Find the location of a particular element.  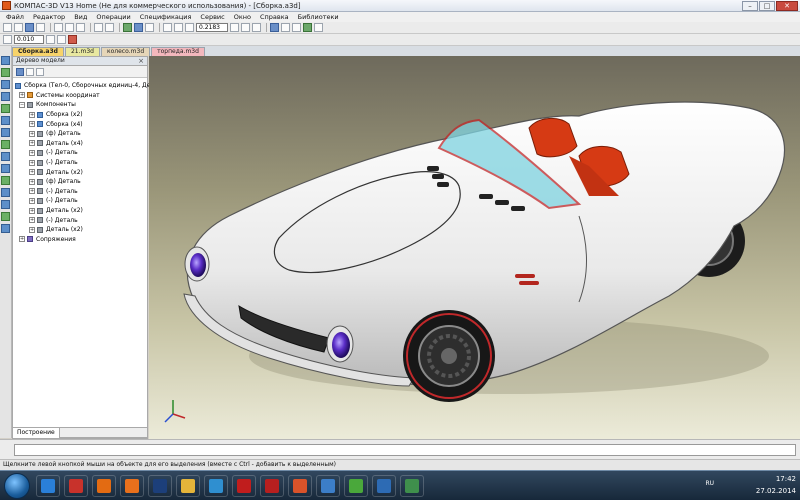

surface-icon is located at coordinates (5, 156).